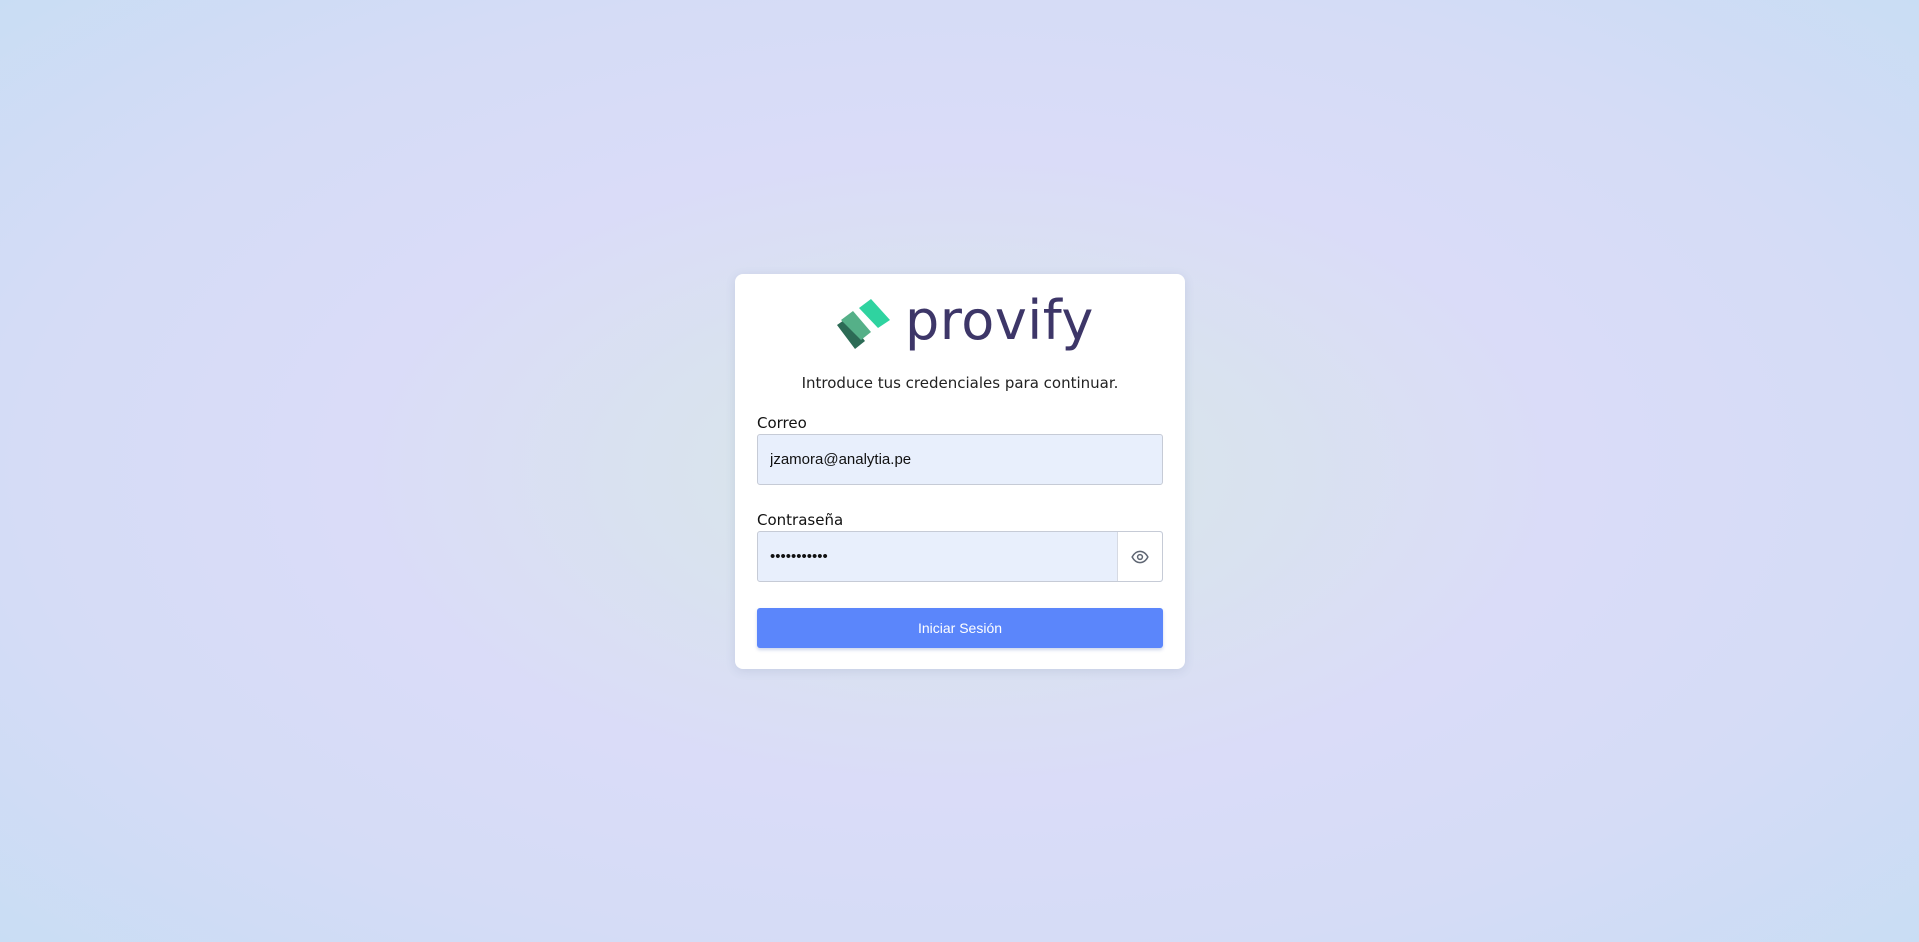 This screenshot has width=1919, height=942. Describe the element at coordinates (782, 423) in the screenshot. I see `email-label: Correo` at that location.